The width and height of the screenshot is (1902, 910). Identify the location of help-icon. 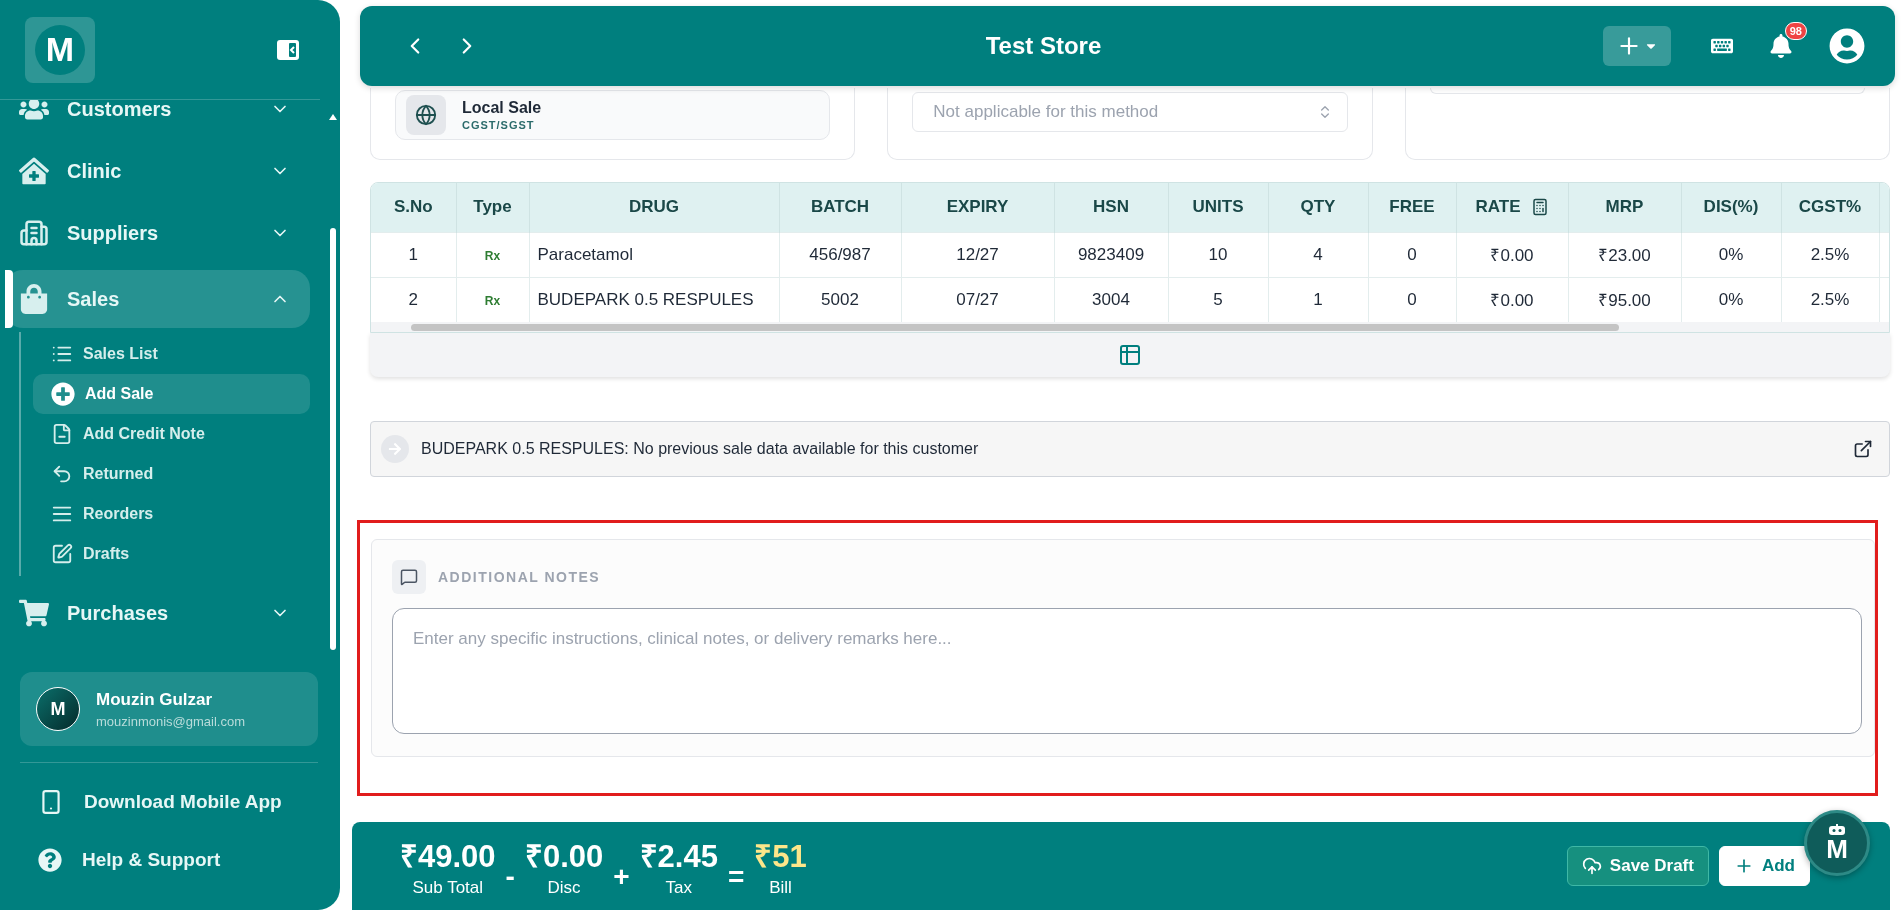
(50, 860).